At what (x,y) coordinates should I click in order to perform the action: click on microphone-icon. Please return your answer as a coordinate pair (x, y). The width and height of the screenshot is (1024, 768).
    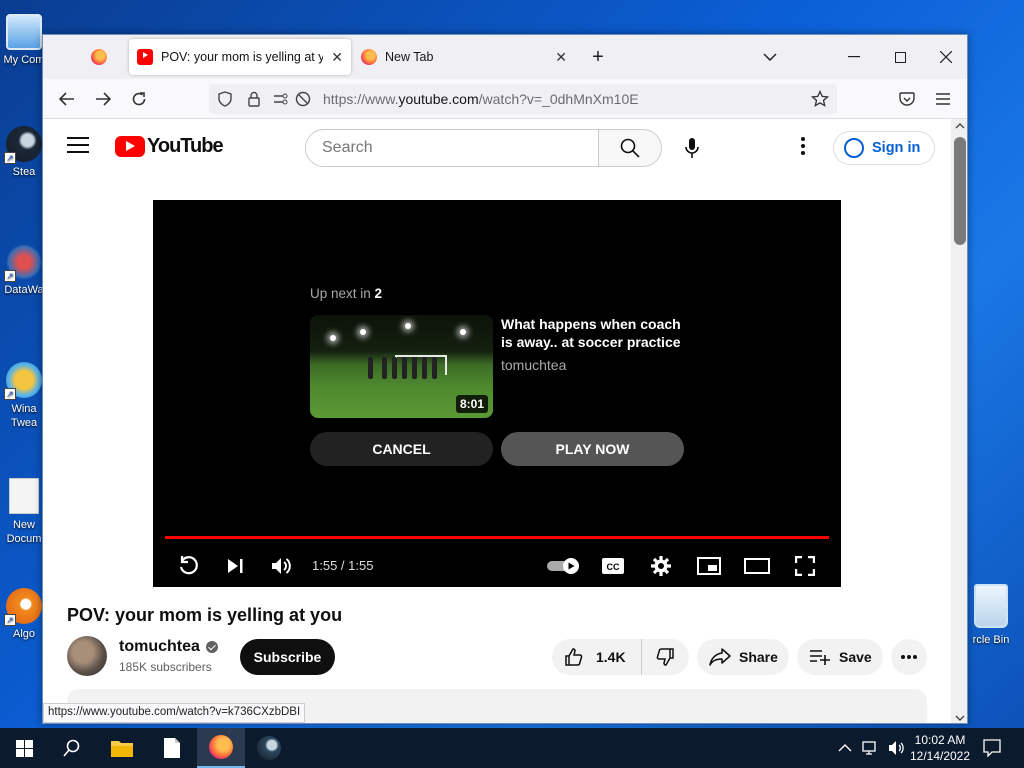
    Looking at the image, I should click on (692, 148).